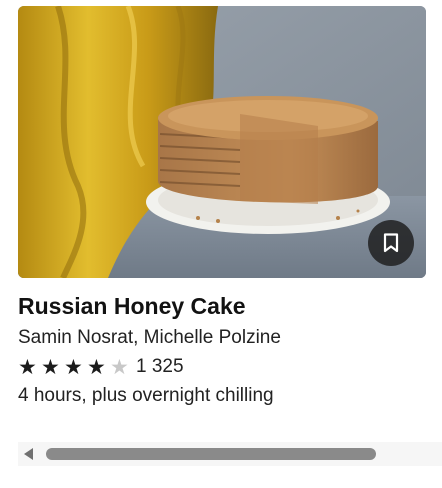 Image resolution: width=442 pixels, height=488 pixels. I want to click on recipe-time: 4 hours, plus overnight chilling, so click(146, 395).